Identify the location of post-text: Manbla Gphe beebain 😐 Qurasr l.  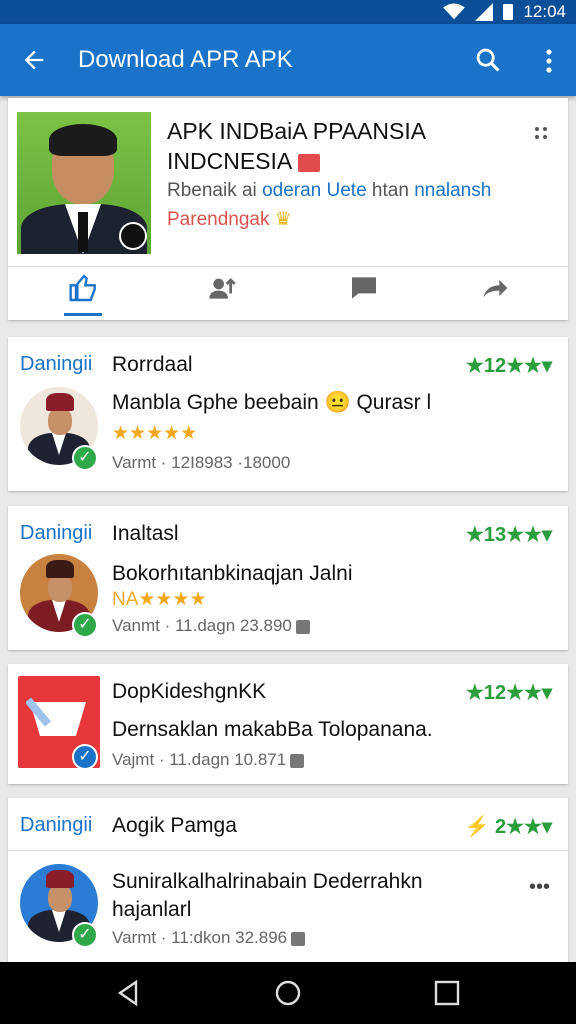
(272, 402).